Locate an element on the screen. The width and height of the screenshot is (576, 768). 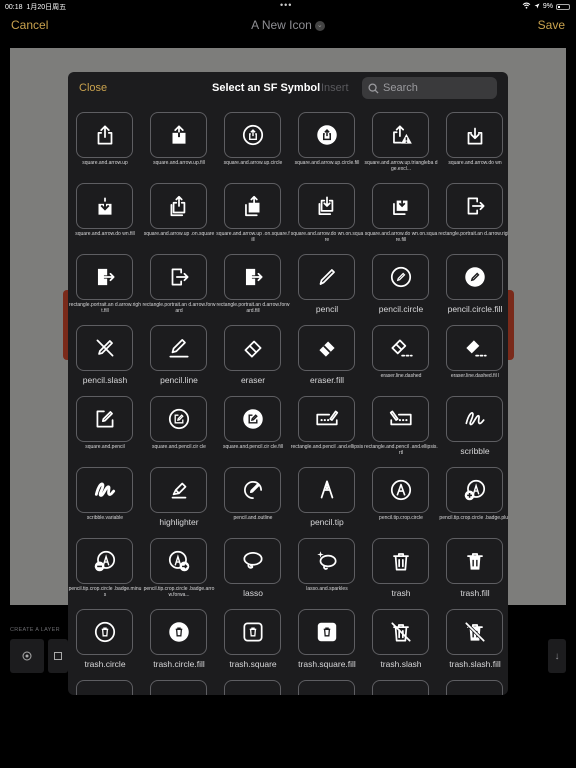
save-button: Save is located at coordinates (551, 25).